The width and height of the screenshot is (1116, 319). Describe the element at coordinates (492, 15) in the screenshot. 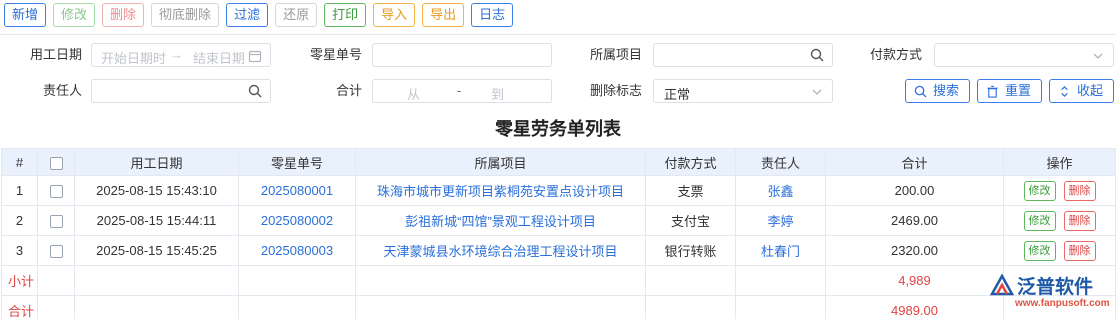

I see `log-button: 日志` at that location.